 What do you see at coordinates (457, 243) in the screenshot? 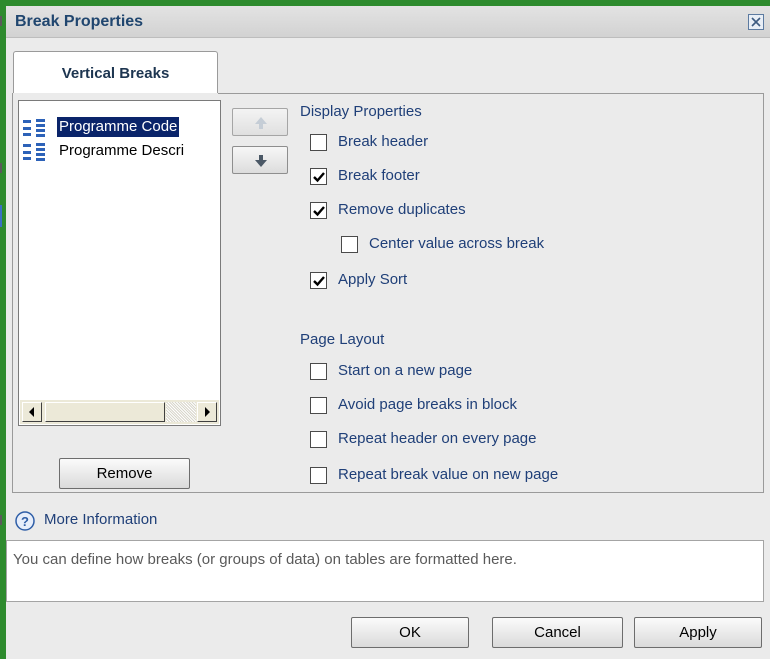
I see `center-value-label: Center value across break` at bounding box center [457, 243].